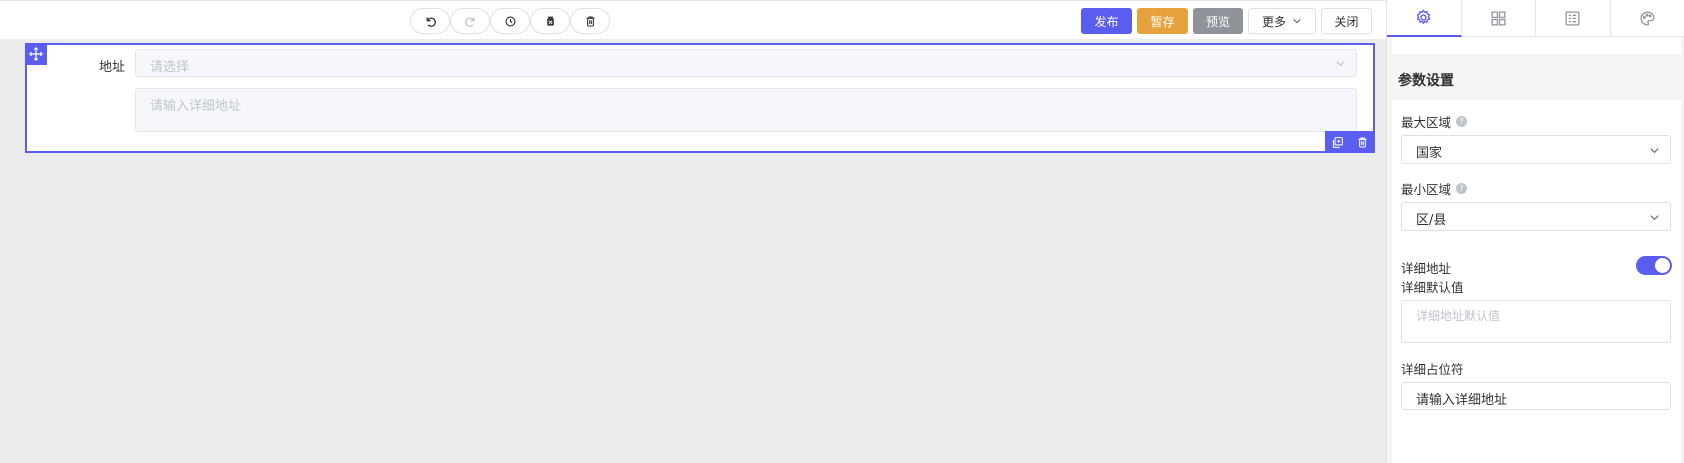  I want to click on delete-icon, so click(590, 21).